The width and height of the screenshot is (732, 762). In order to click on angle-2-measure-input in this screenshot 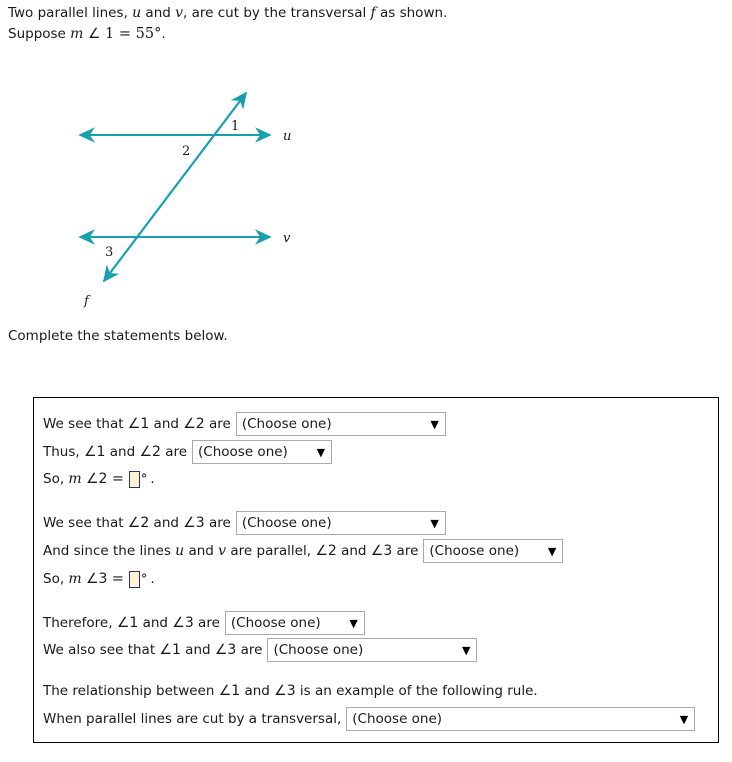, I will do `click(134, 479)`.